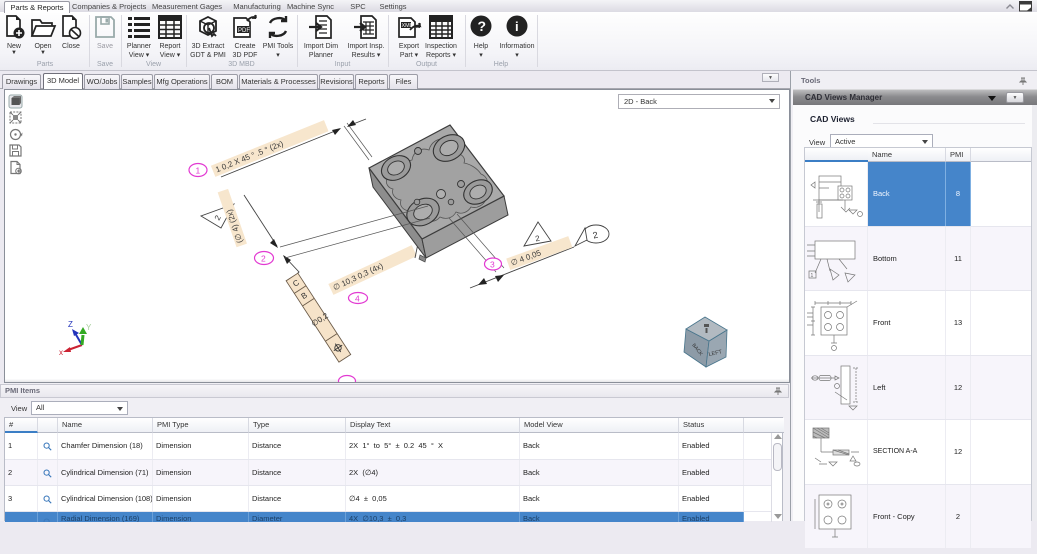 The width and height of the screenshot is (1037, 554). I want to click on svg-text: 2, so click(263, 259).